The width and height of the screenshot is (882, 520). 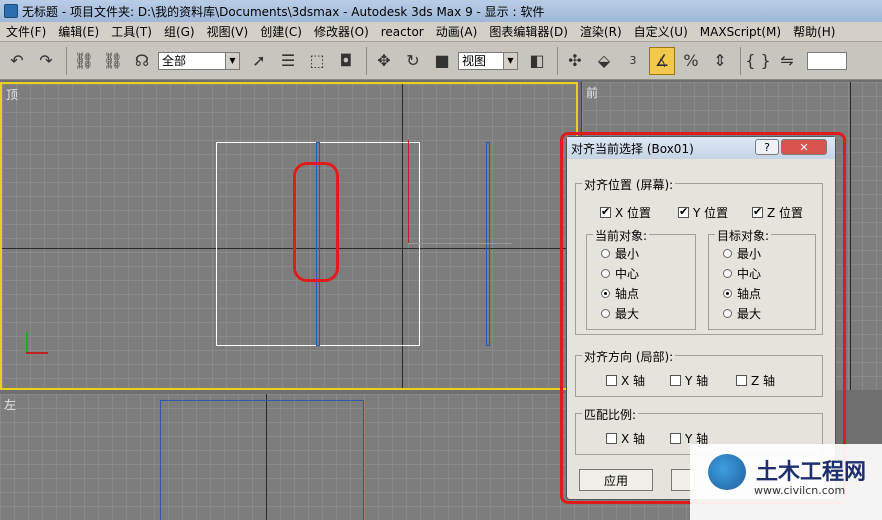 What do you see at coordinates (12, 94) in the screenshot?
I see `viewport-top-label: 顶` at bounding box center [12, 94].